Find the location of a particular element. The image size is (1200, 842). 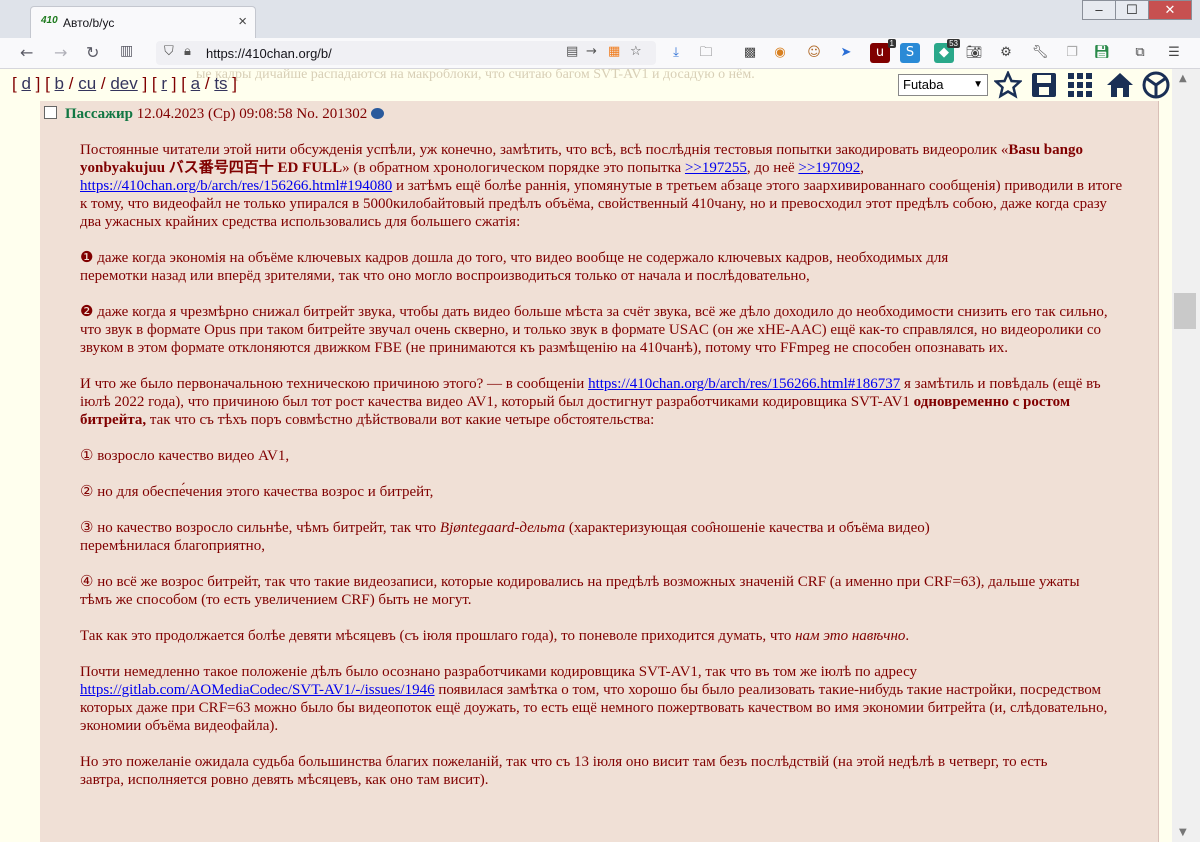

qr-code-icon: ▩ is located at coordinates (750, 53).